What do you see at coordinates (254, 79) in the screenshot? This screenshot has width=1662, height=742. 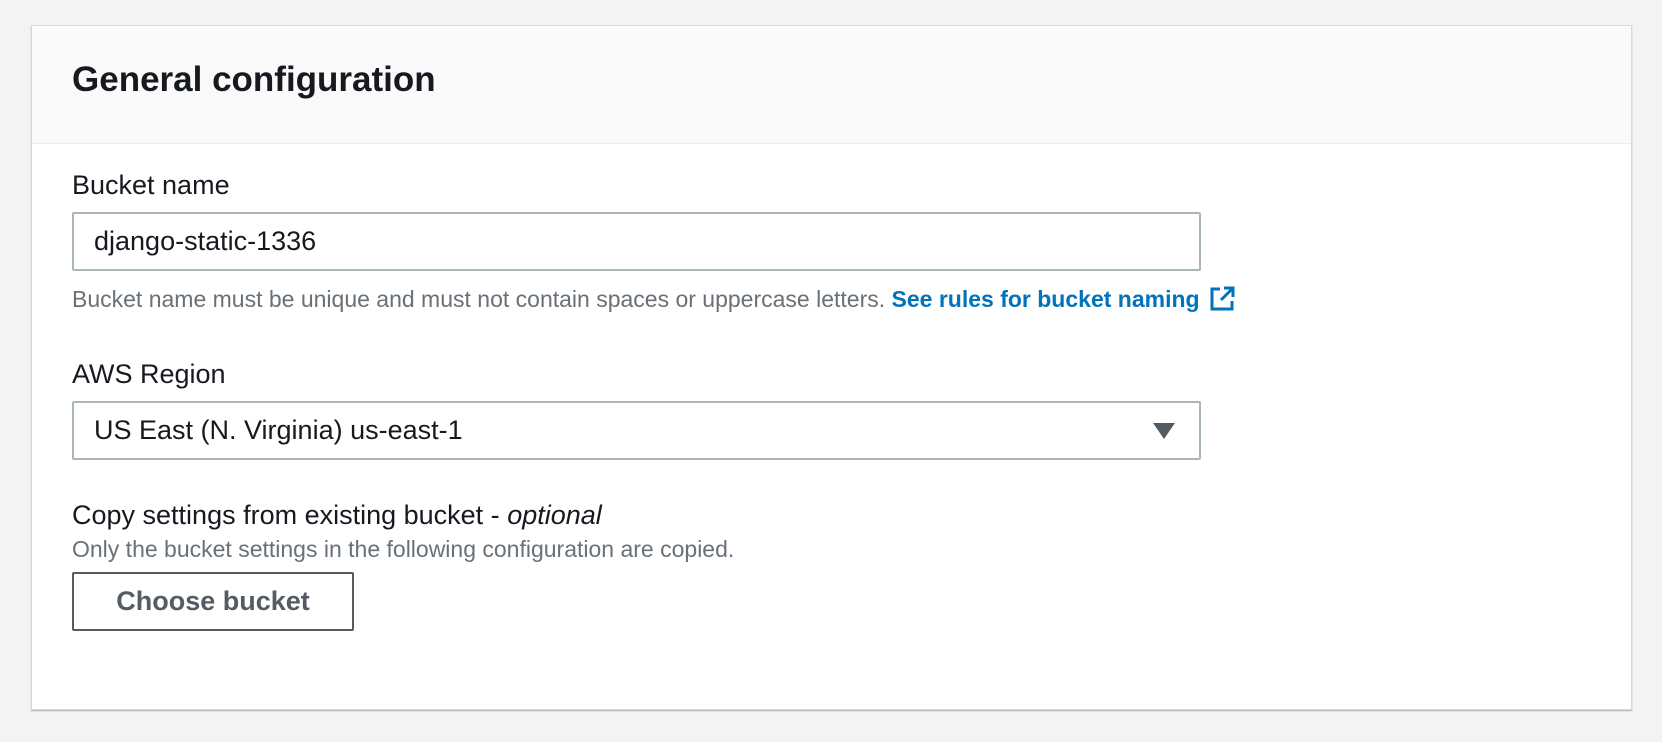 I see `panel-title: General configuration` at bounding box center [254, 79].